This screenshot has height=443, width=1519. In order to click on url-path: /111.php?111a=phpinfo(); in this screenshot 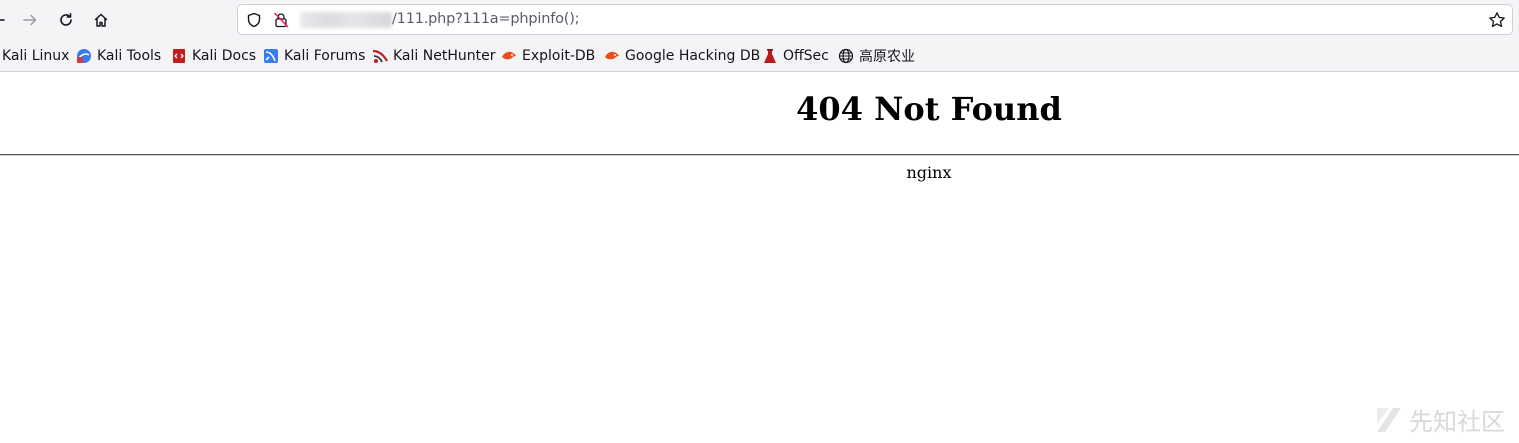, I will do `click(486, 19)`.